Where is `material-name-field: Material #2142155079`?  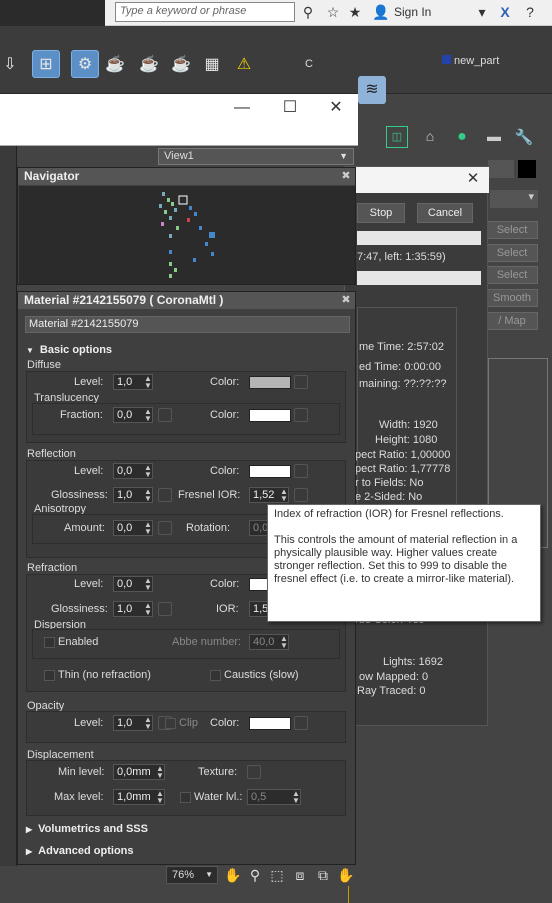 material-name-field: Material #2142155079 is located at coordinates (187, 324).